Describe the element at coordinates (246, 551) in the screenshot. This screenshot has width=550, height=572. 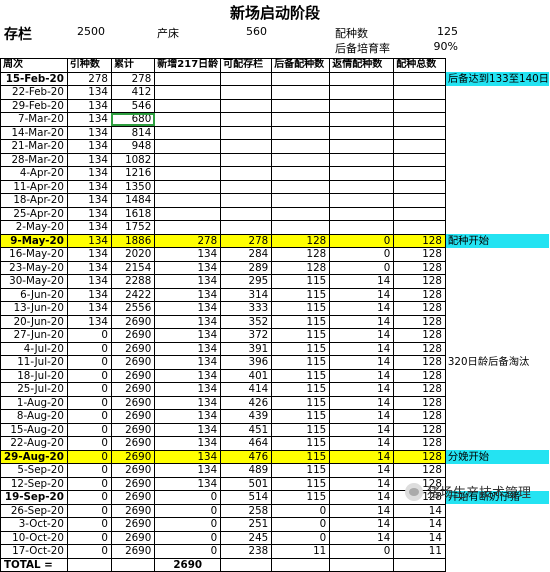
I see `cell-available: 238` at that location.